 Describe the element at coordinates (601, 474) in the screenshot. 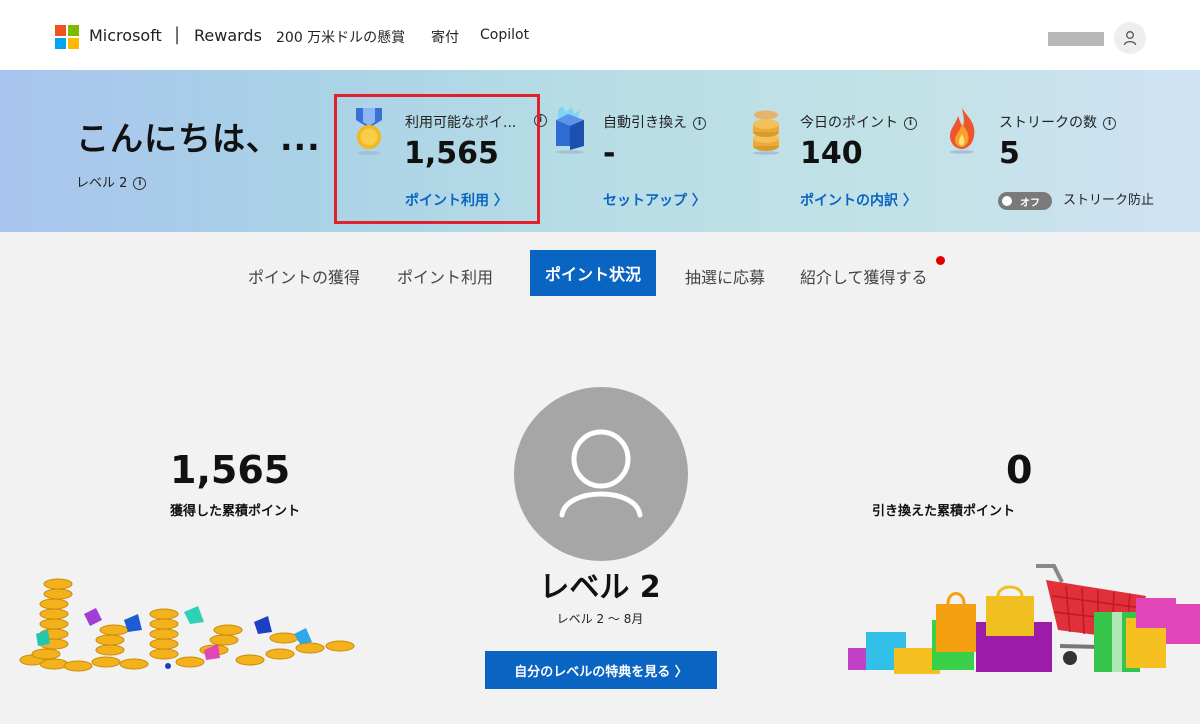

I see `profile-avatar-icon` at that location.